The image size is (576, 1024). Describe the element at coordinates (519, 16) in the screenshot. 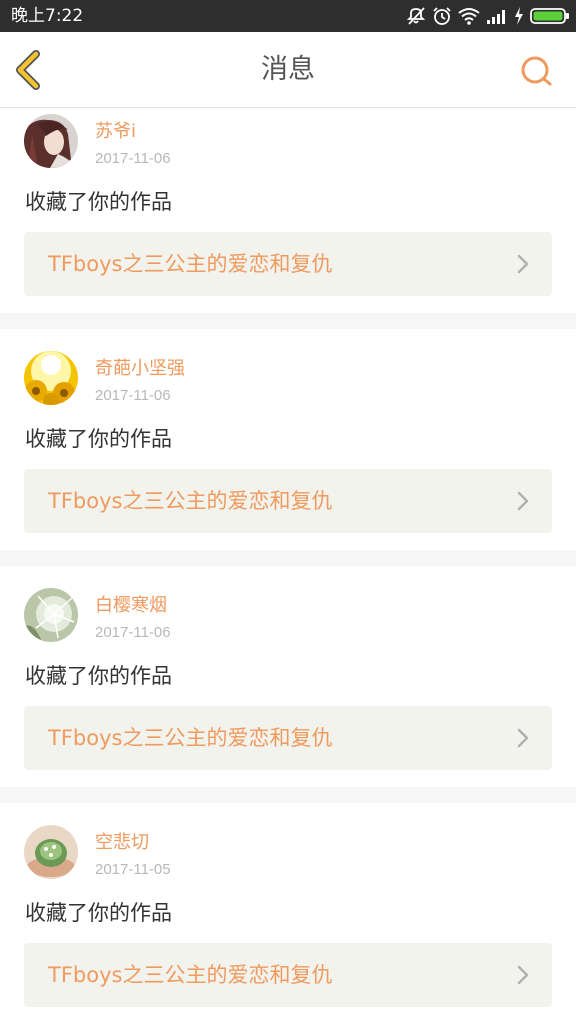

I see `charging-icon` at that location.